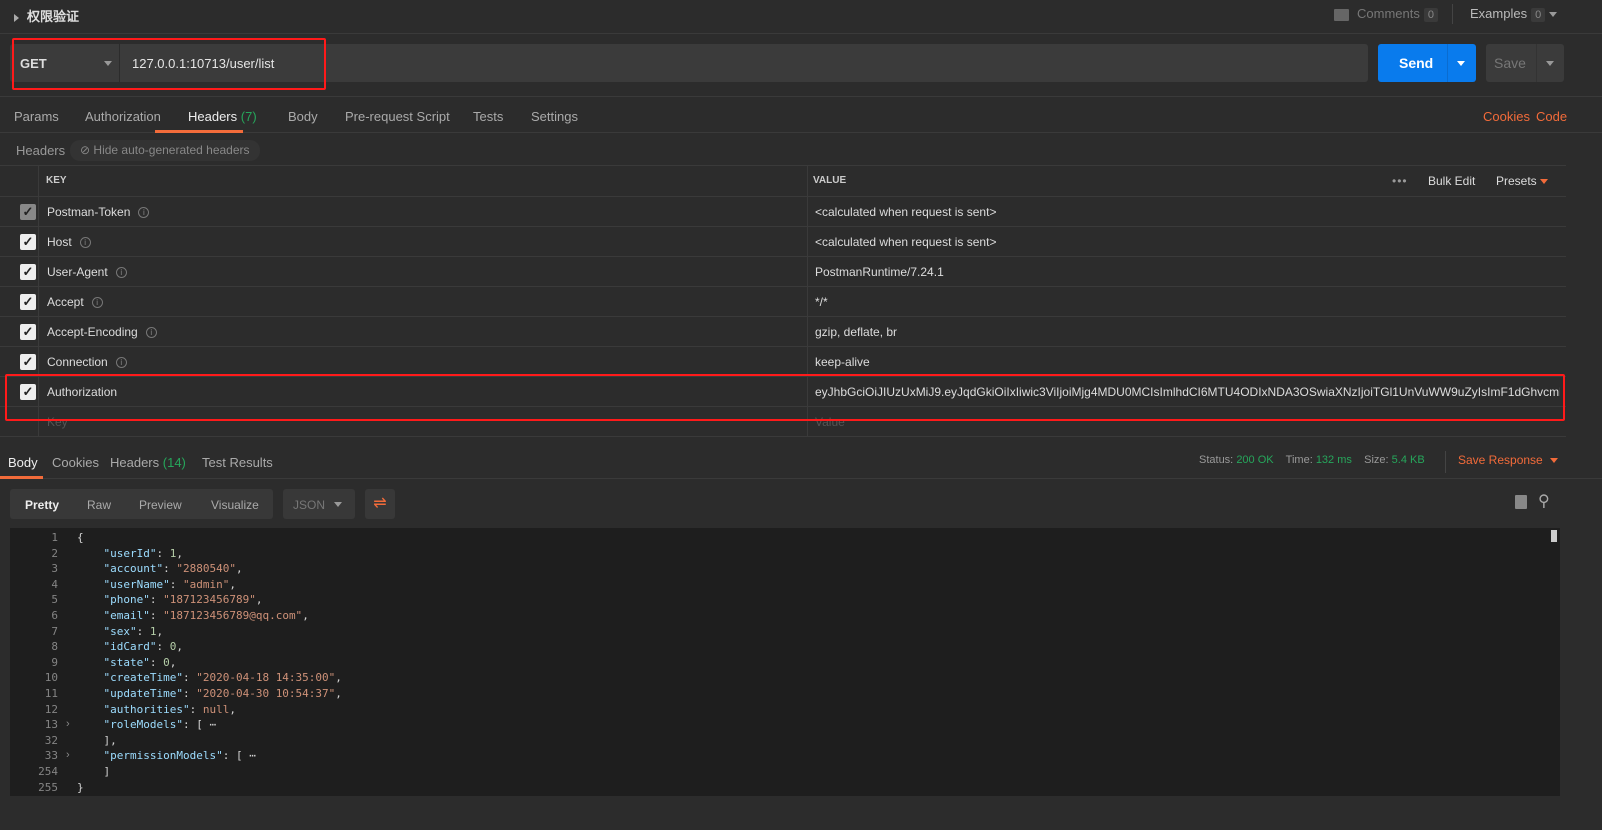 This screenshot has width=1602, height=830. I want to click on header-key: Connection i, so click(87, 362).